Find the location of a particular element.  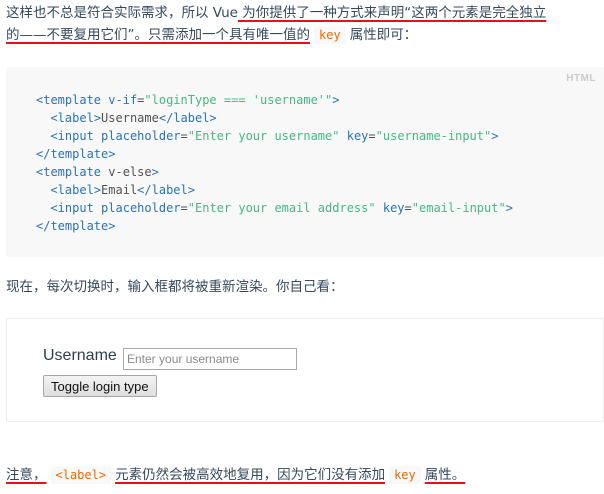

intro-text-3: 的——不要复用它们”。只需添加一个具有唯一值的 is located at coordinates (158, 35).